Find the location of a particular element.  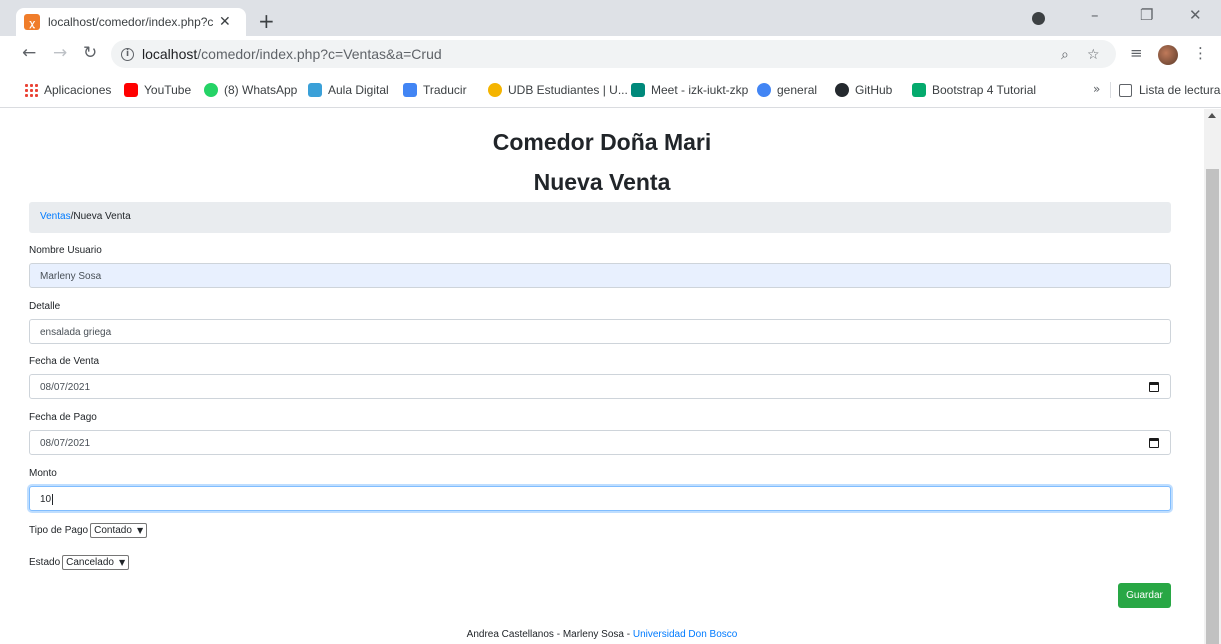

breadcrumb: Ventas/Nueva Venta is located at coordinates (600, 217).